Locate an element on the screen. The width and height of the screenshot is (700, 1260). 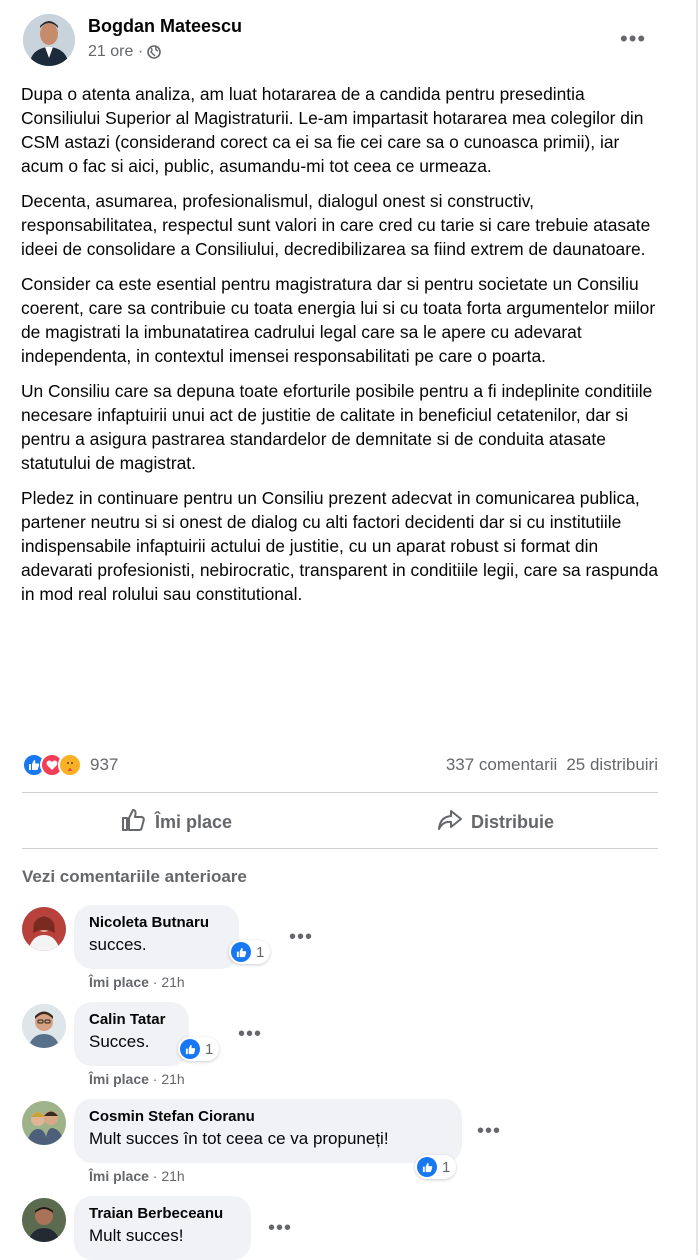
comment-text: succes. is located at coordinates (118, 944).